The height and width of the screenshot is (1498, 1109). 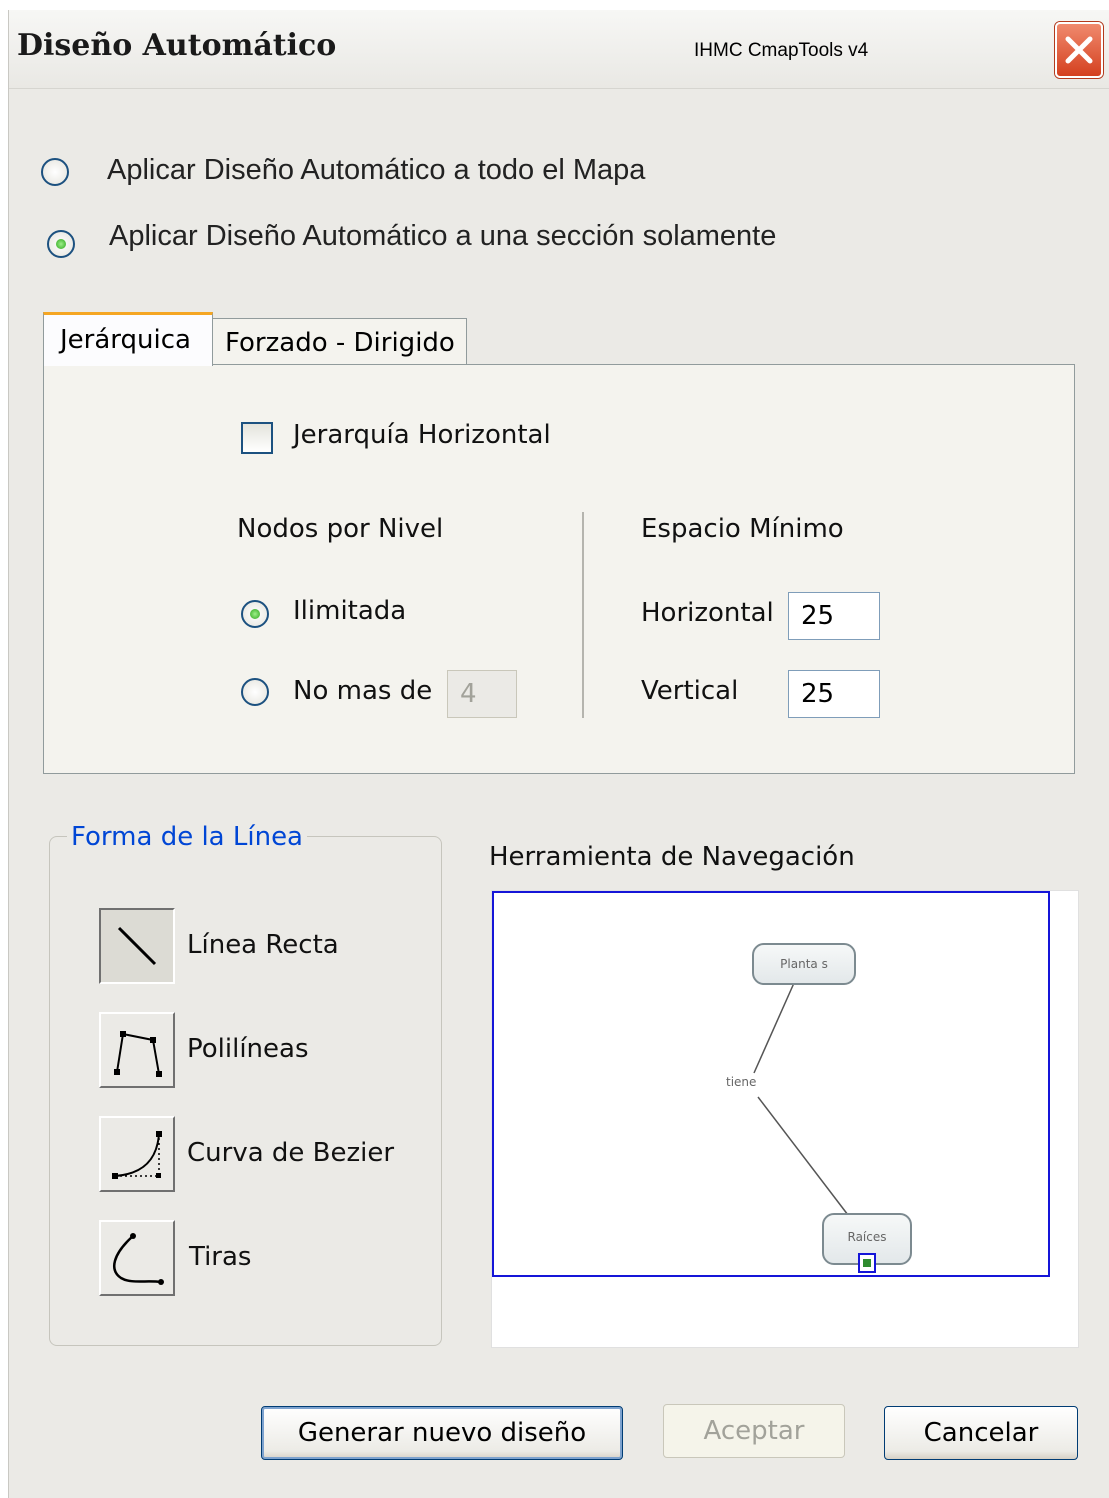 I want to click on max-nodes-input: 4, so click(x=482, y=694).